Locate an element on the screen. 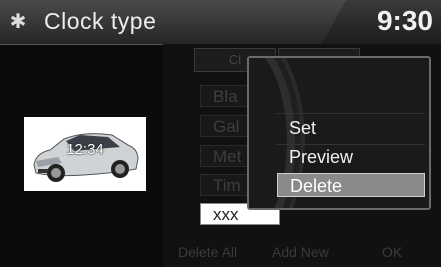  ok-button: OK is located at coordinates (392, 252).